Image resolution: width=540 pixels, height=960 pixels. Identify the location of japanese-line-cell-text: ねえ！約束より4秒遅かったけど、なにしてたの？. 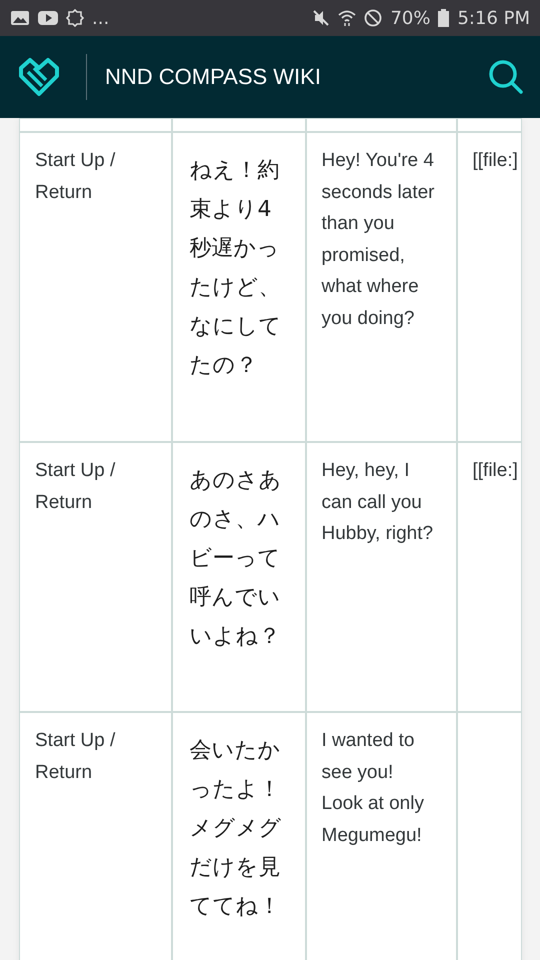
(236, 268).